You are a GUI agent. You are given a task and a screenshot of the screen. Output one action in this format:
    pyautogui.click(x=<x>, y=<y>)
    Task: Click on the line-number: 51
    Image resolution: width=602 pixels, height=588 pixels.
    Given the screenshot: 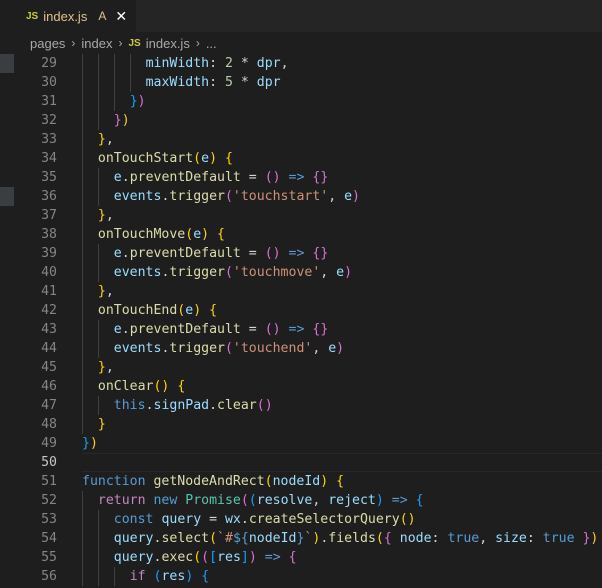 What is the action you would take?
    pyautogui.click(x=49, y=481)
    